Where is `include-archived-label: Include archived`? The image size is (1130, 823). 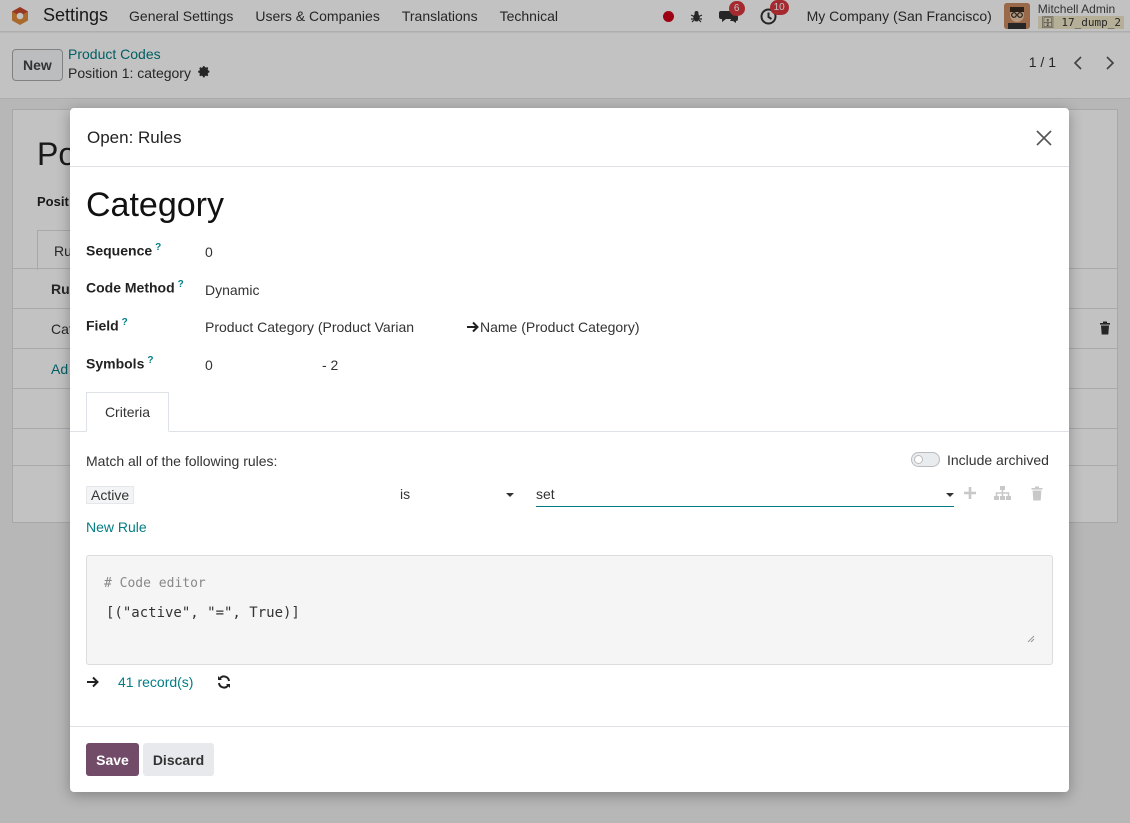 include-archived-label: Include archived is located at coordinates (998, 460).